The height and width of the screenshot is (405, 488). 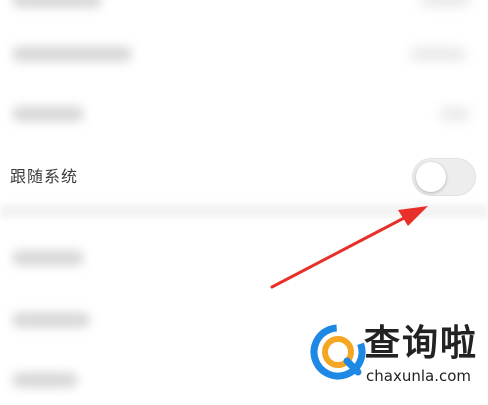 I want to click on follow-system-toggle, so click(x=444, y=177).